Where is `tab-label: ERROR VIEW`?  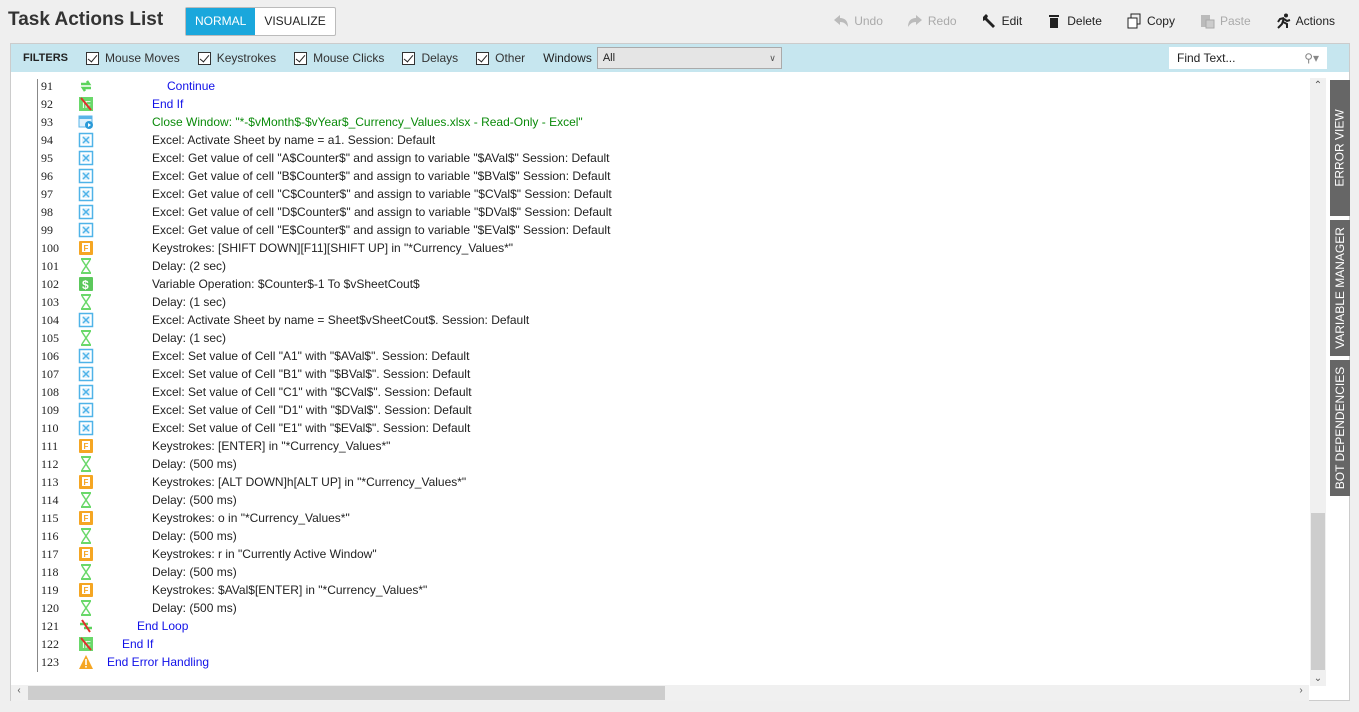 tab-label: ERROR VIEW is located at coordinates (1340, 148).